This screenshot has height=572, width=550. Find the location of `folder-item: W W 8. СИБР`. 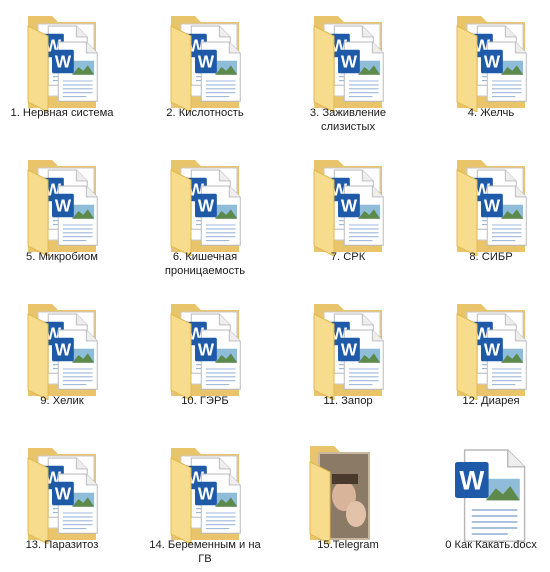

folder-item: W W 8. СИБР is located at coordinates (486, 215).